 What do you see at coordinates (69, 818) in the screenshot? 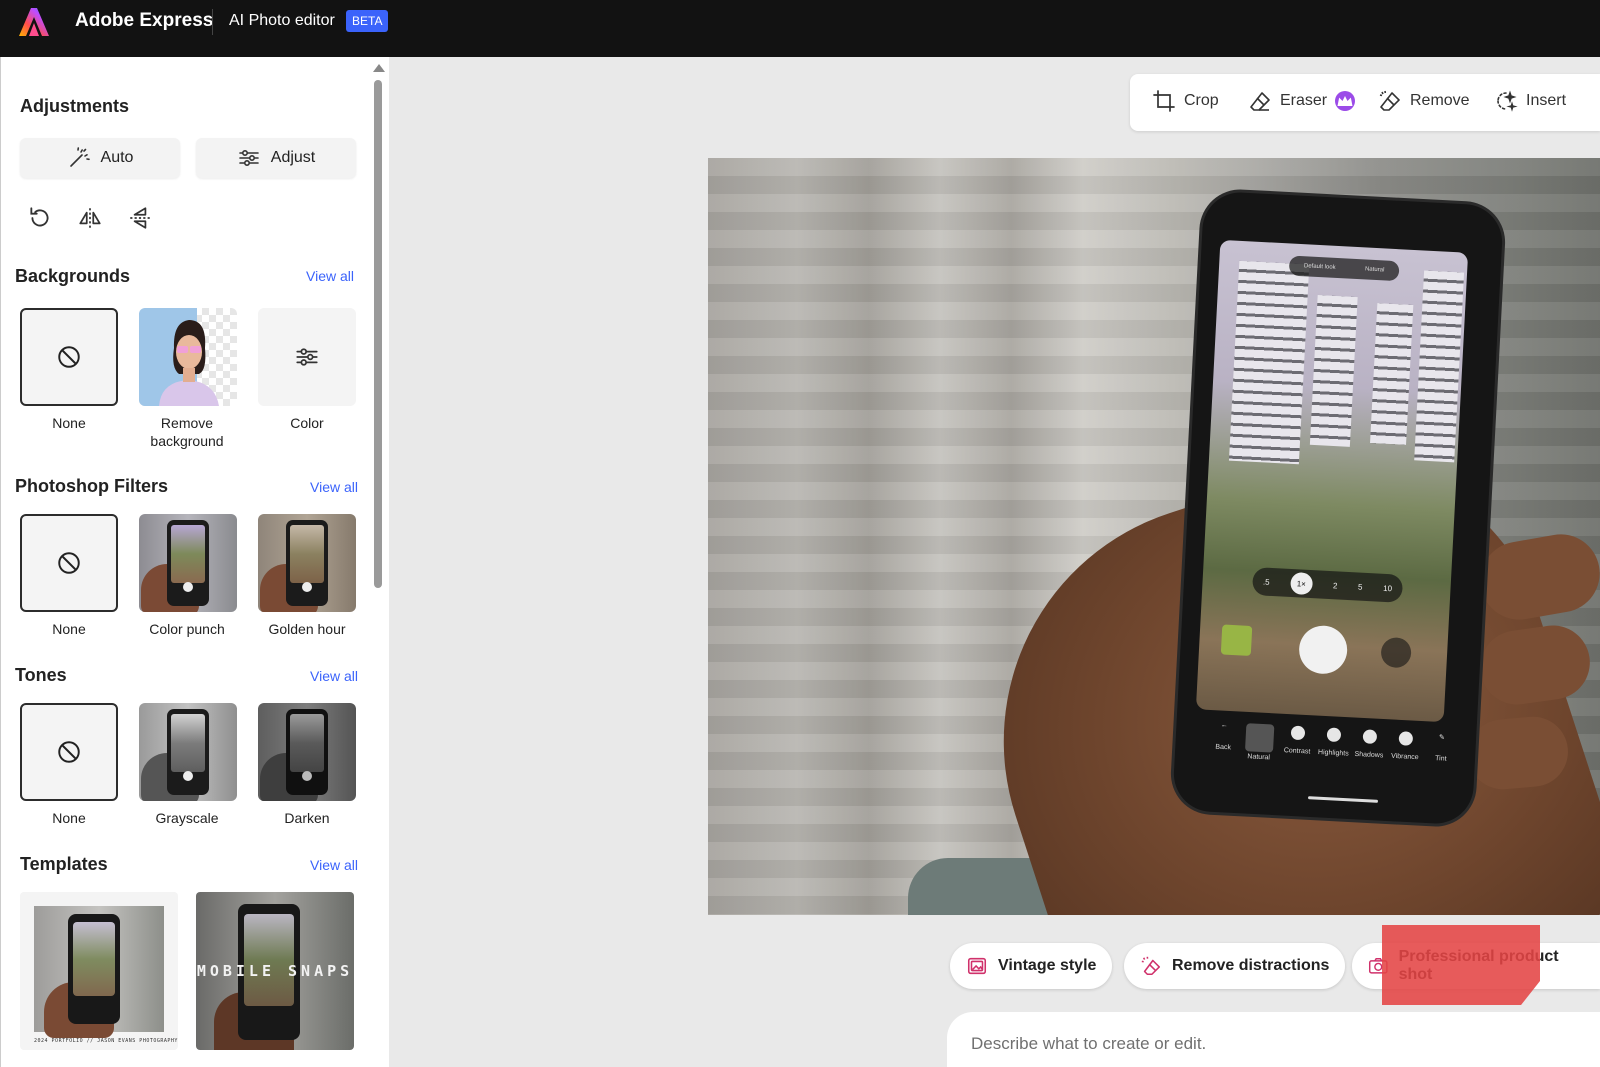
I see `tone-none-label: None` at bounding box center [69, 818].